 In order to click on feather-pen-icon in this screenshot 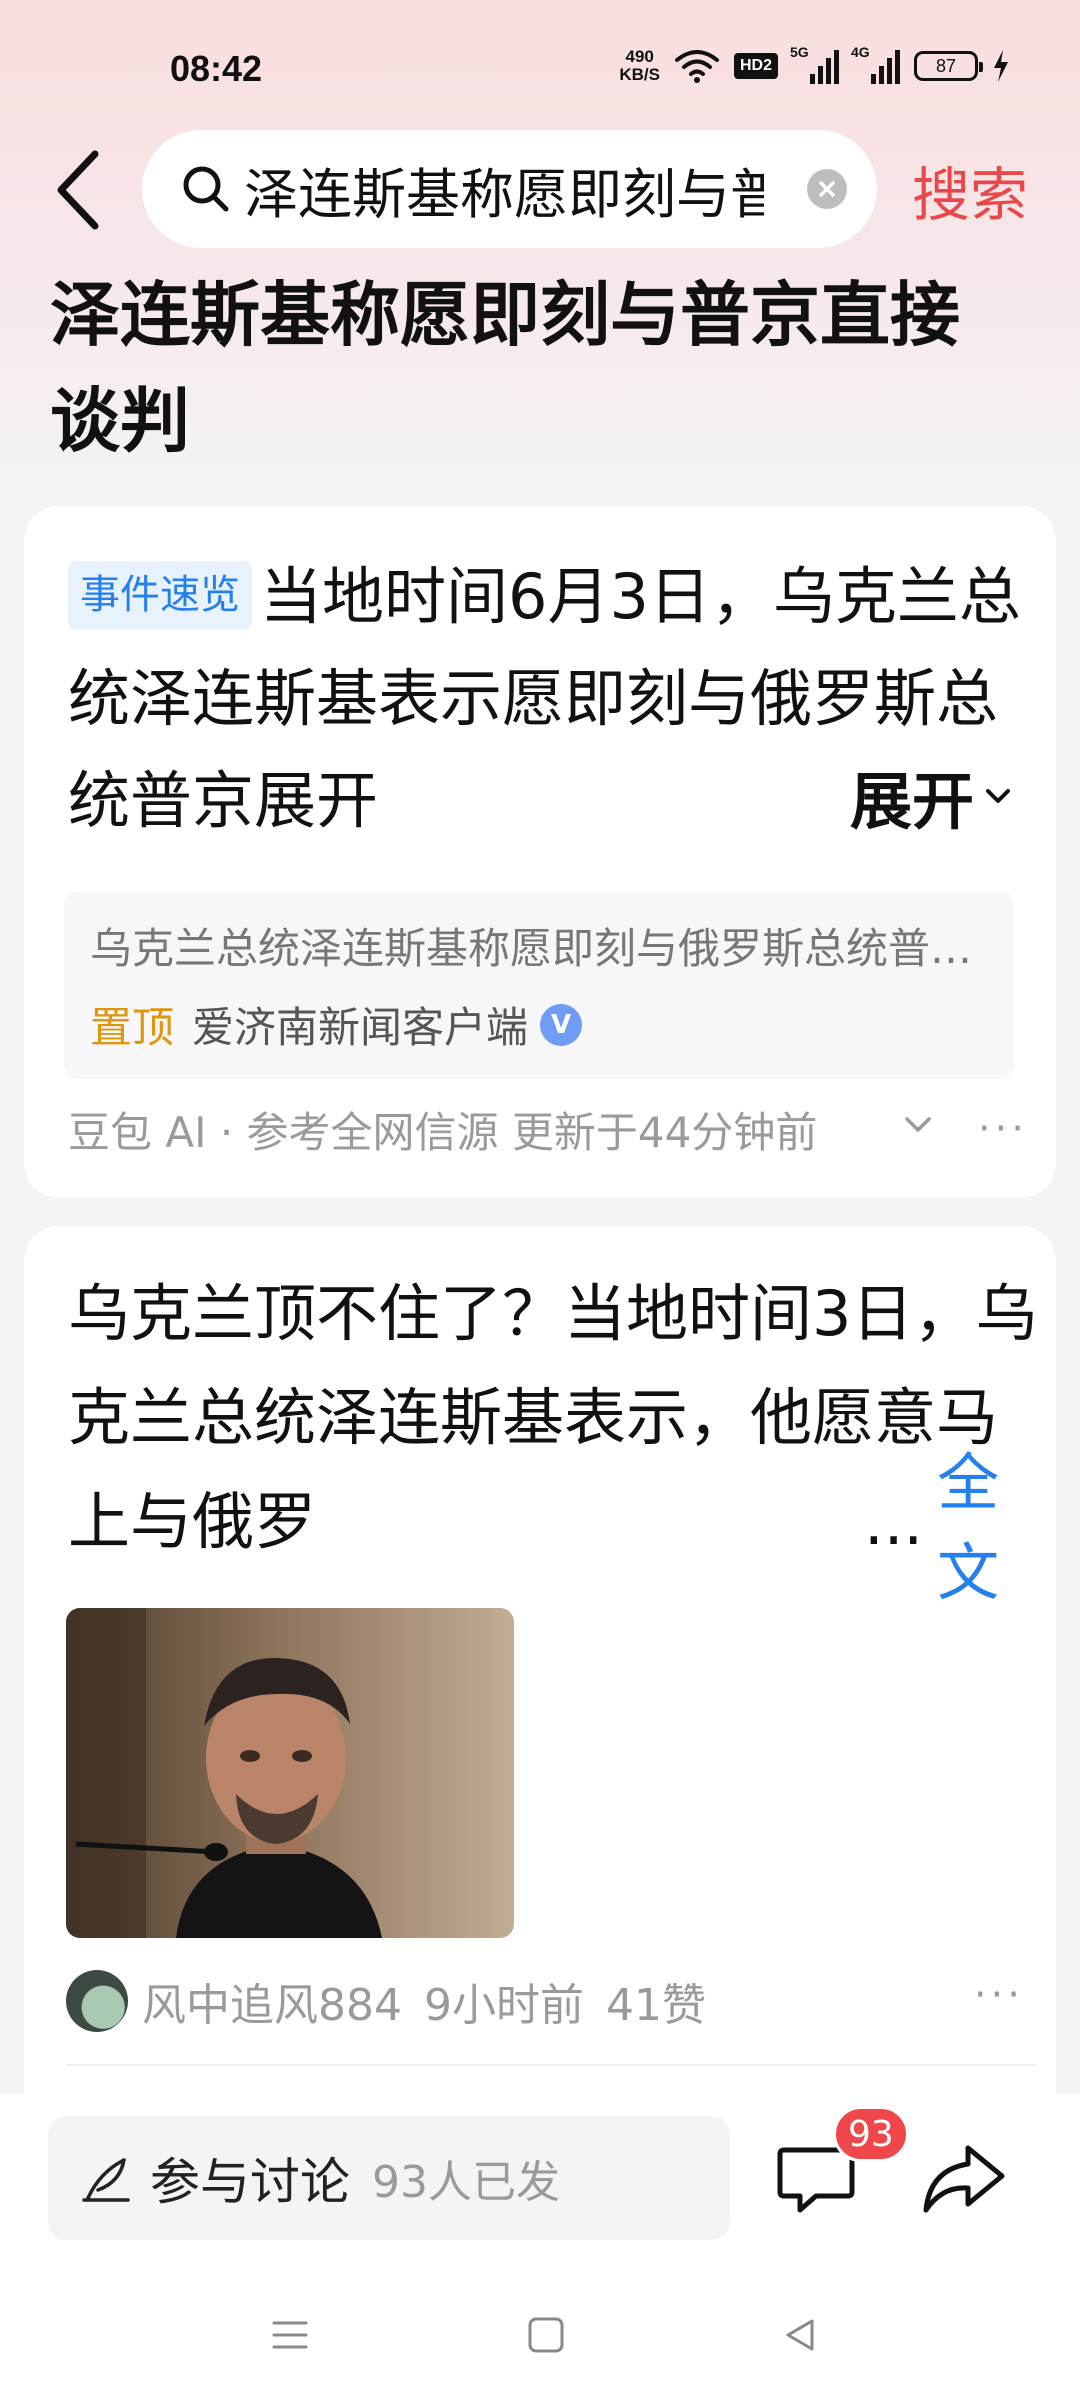, I will do `click(106, 2180)`.